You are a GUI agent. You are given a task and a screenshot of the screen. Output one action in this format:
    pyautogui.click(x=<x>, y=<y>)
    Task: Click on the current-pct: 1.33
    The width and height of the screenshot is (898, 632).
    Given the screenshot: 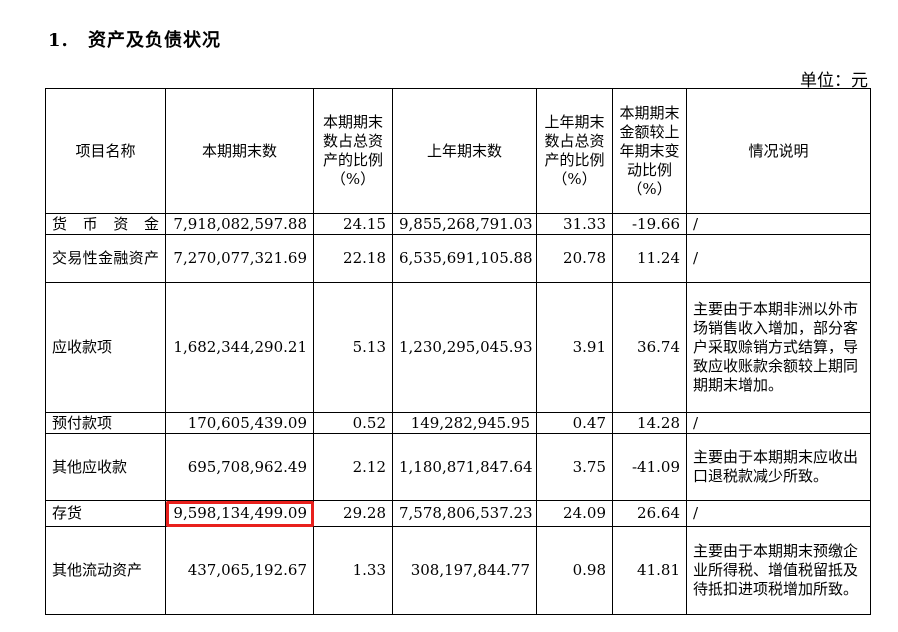 What is the action you would take?
    pyautogui.click(x=353, y=570)
    